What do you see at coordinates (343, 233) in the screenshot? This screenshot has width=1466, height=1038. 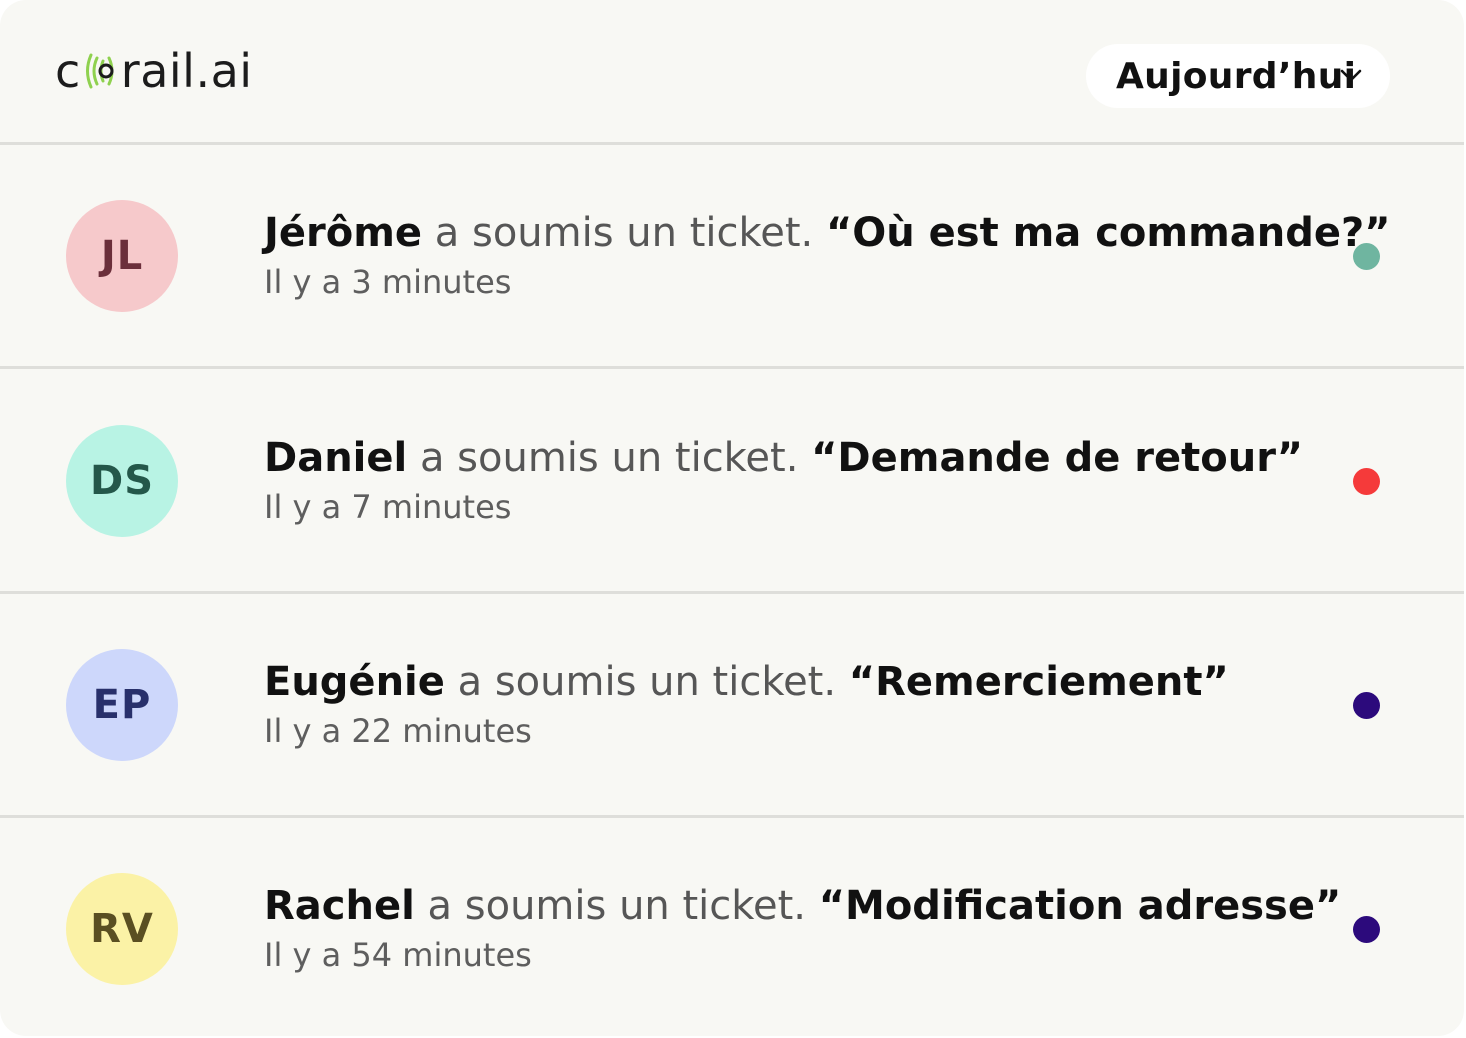 I see `customer-name: Jérôme` at bounding box center [343, 233].